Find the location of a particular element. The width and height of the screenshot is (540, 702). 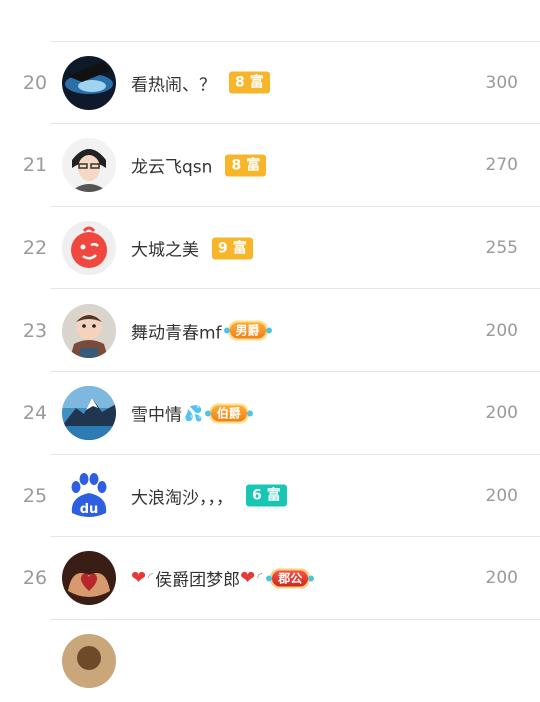

rank-number: 21 is located at coordinates (35, 165).